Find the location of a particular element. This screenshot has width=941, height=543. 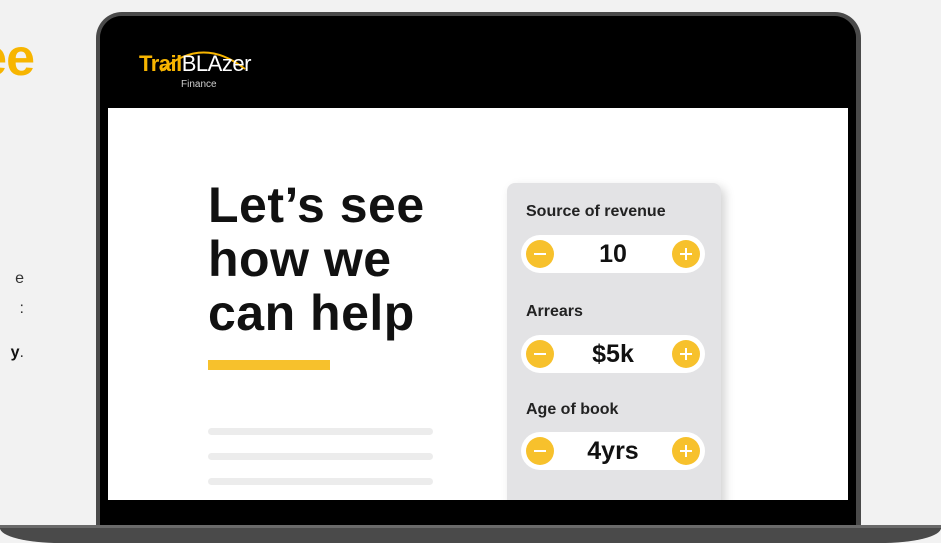

headline-accent-bar is located at coordinates (269, 365).